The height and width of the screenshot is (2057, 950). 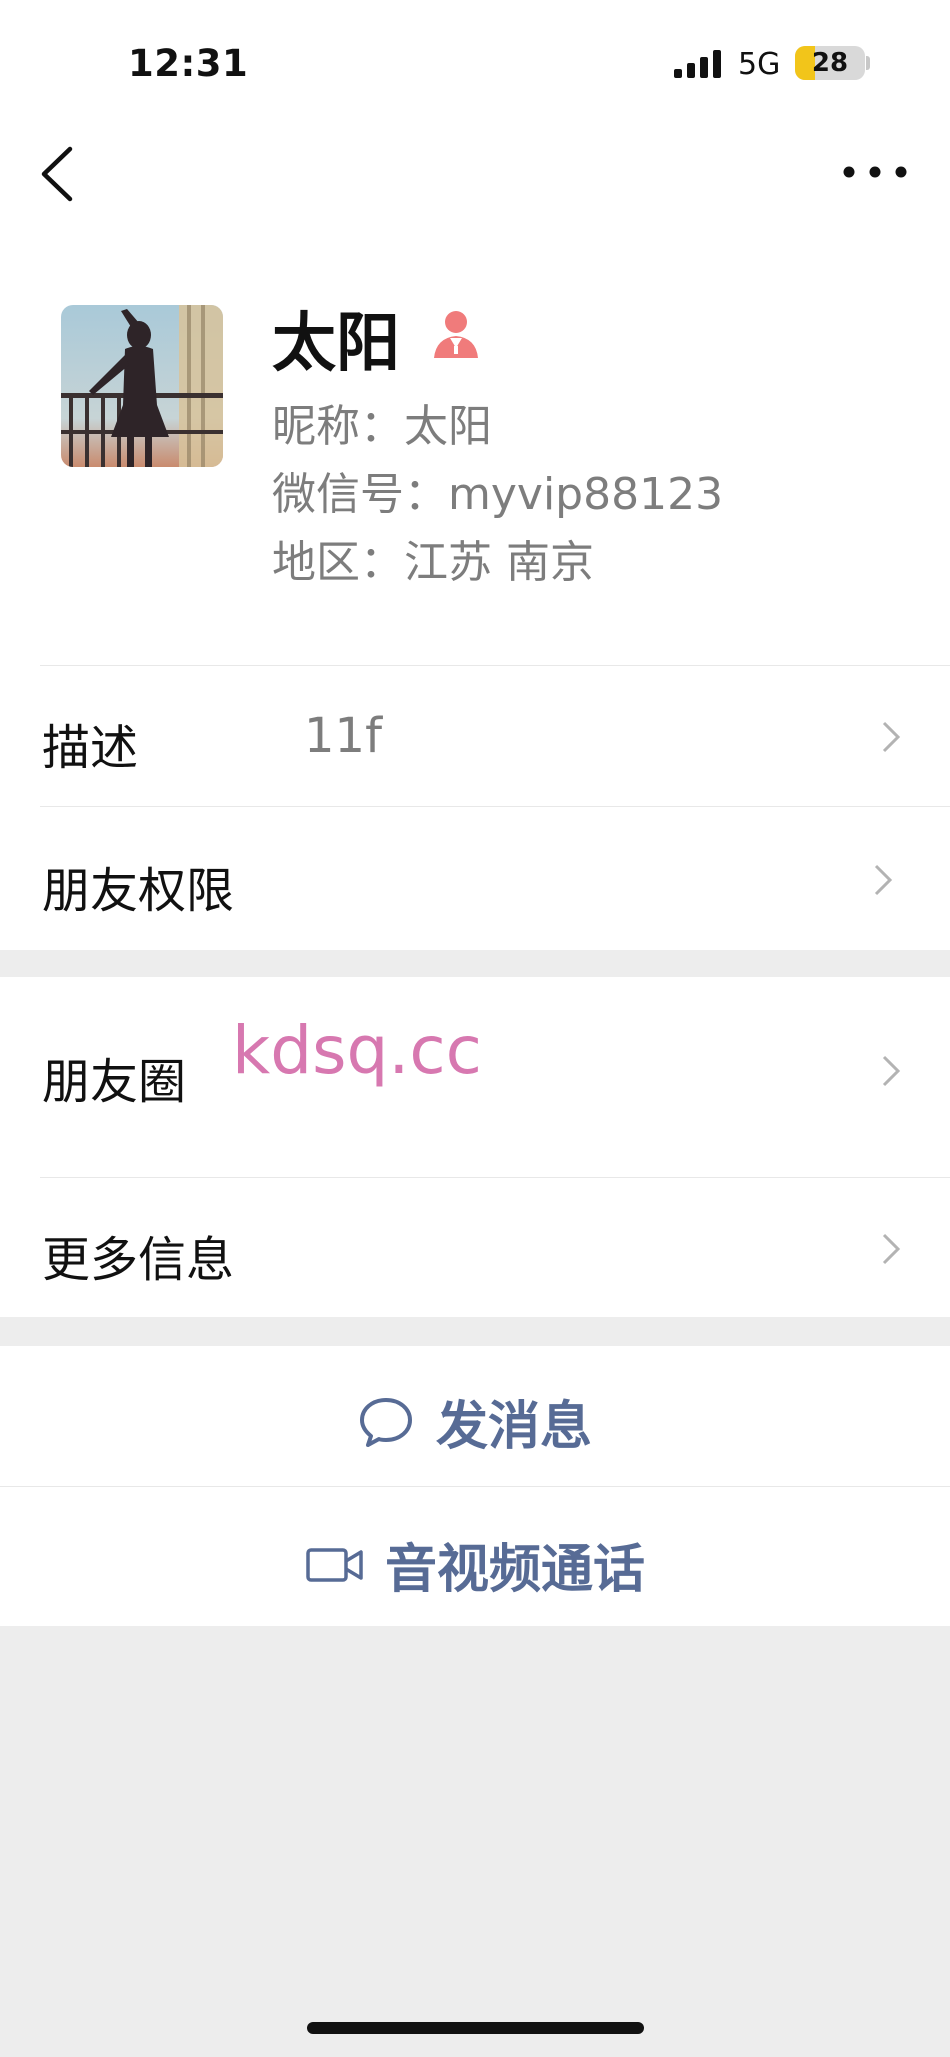 What do you see at coordinates (357, 1050) in the screenshot?
I see `watermark-text: kdsq.cc` at bounding box center [357, 1050].